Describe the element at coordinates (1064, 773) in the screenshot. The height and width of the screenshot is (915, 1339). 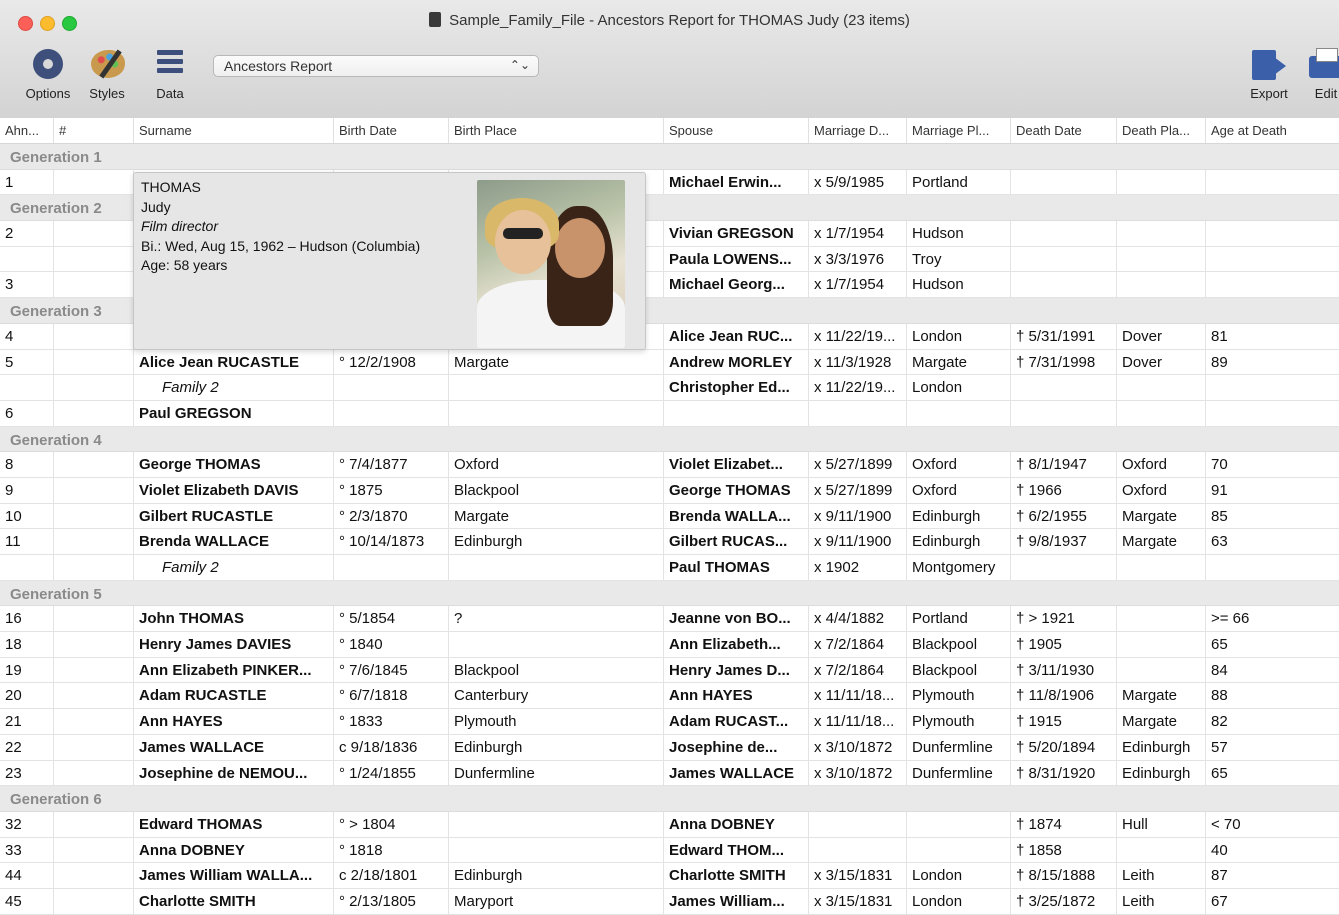
I see `cell-death-date: † 8/31/1920` at that location.